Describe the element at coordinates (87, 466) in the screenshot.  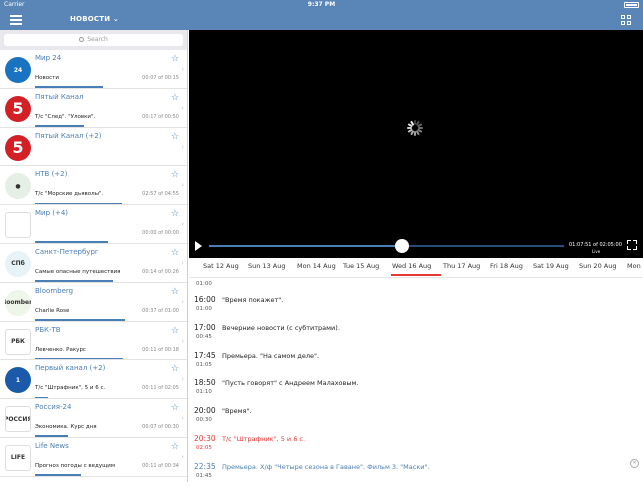
I see `current-show: Прогноз погоды с ведущим` at that location.